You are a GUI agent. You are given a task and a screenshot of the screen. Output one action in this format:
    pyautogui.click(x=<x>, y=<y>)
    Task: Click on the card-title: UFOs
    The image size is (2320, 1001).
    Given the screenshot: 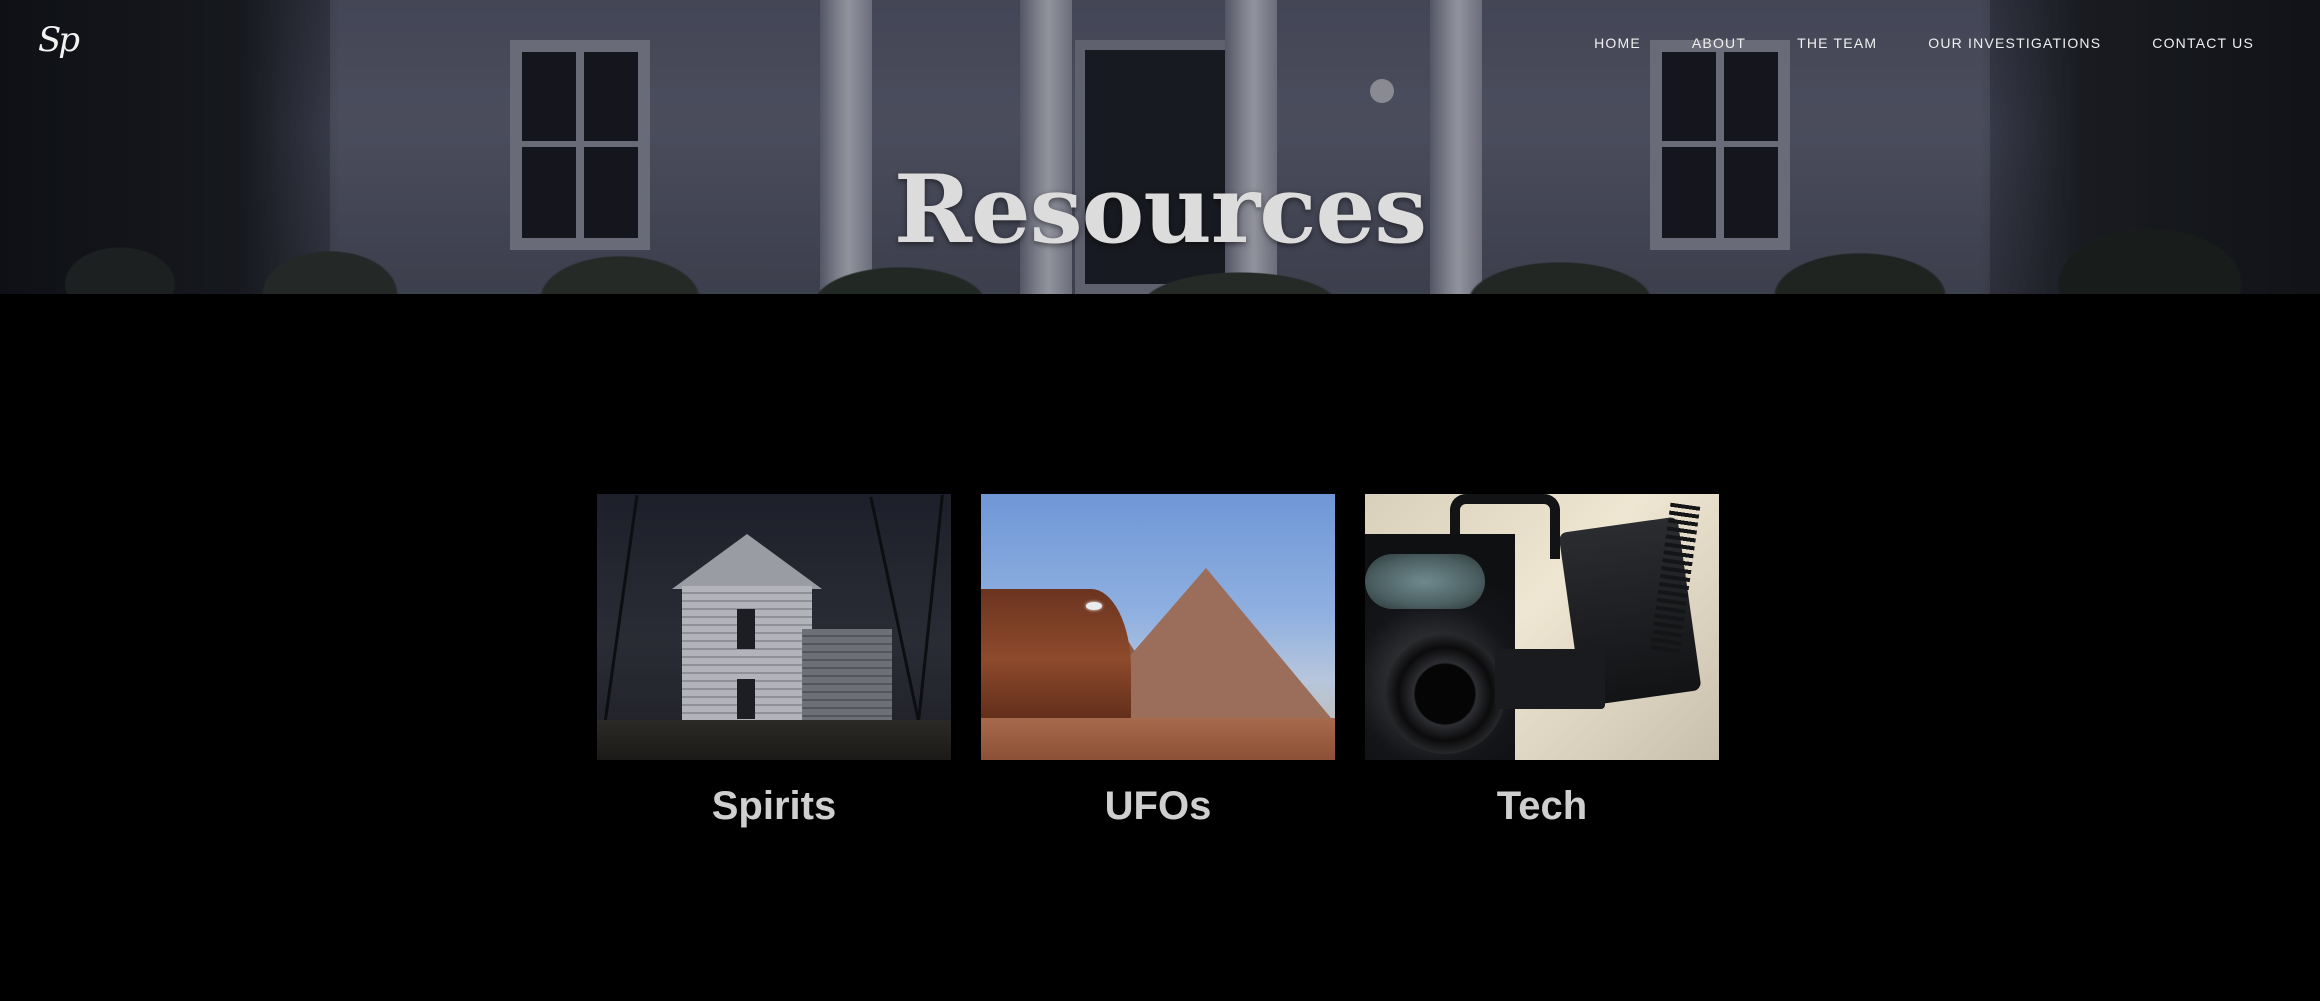 What is the action you would take?
    pyautogui.click(x=1158, y=806)
    